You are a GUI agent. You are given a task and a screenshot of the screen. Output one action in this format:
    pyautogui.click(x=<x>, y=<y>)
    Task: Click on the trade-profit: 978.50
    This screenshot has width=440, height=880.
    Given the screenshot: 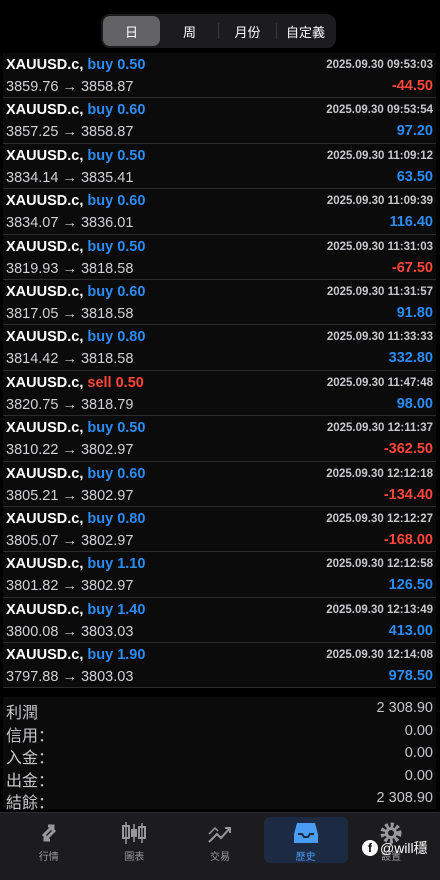 What is the action you would take?
    pyautogui.click(x=410, y=676)
    